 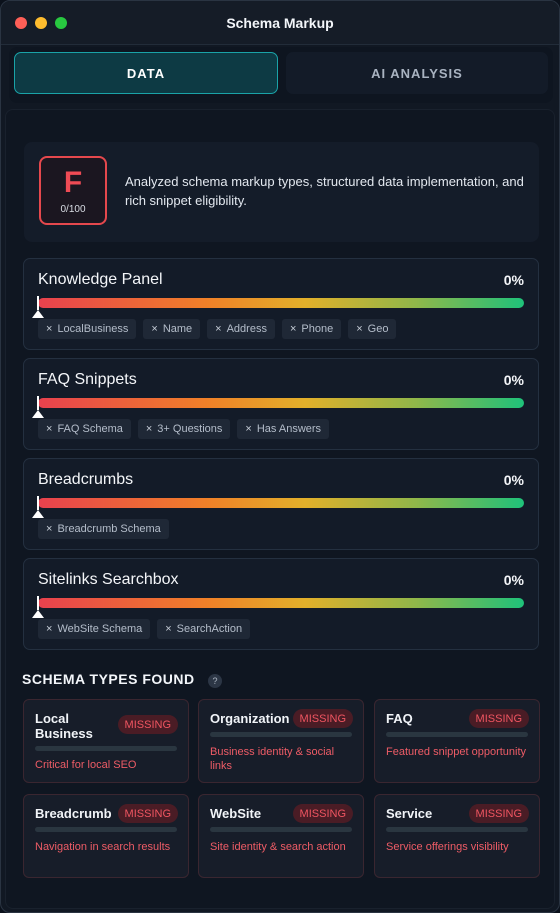 I want to click on schema-type-description: Service offerings visibility, so click(x=447, y=847).